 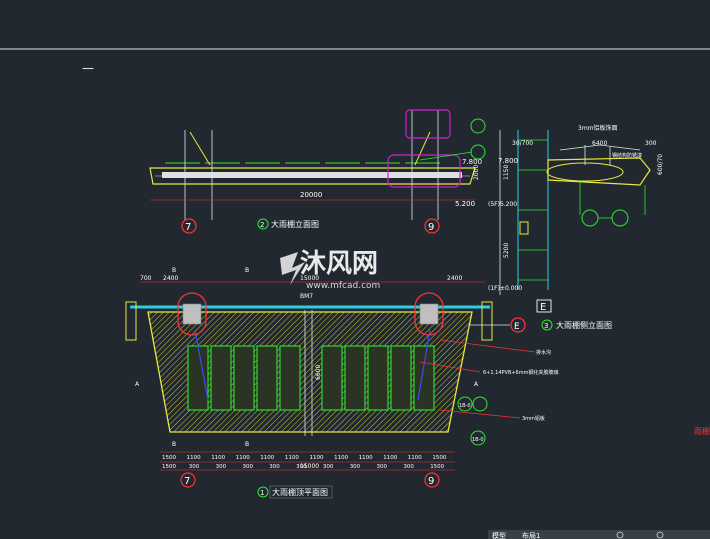 I want to click on svg-text: 2000, so click(x=476, y=172).